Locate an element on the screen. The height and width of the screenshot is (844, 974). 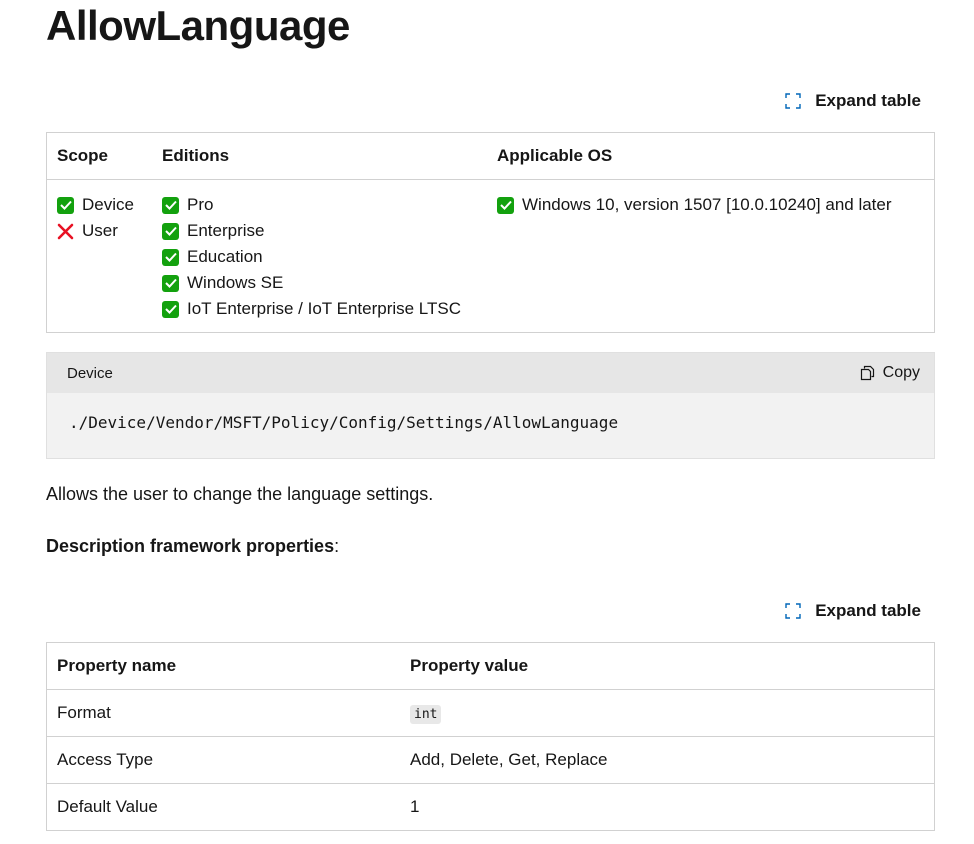
header-scope: Scope is located at coordinates (99, 156).